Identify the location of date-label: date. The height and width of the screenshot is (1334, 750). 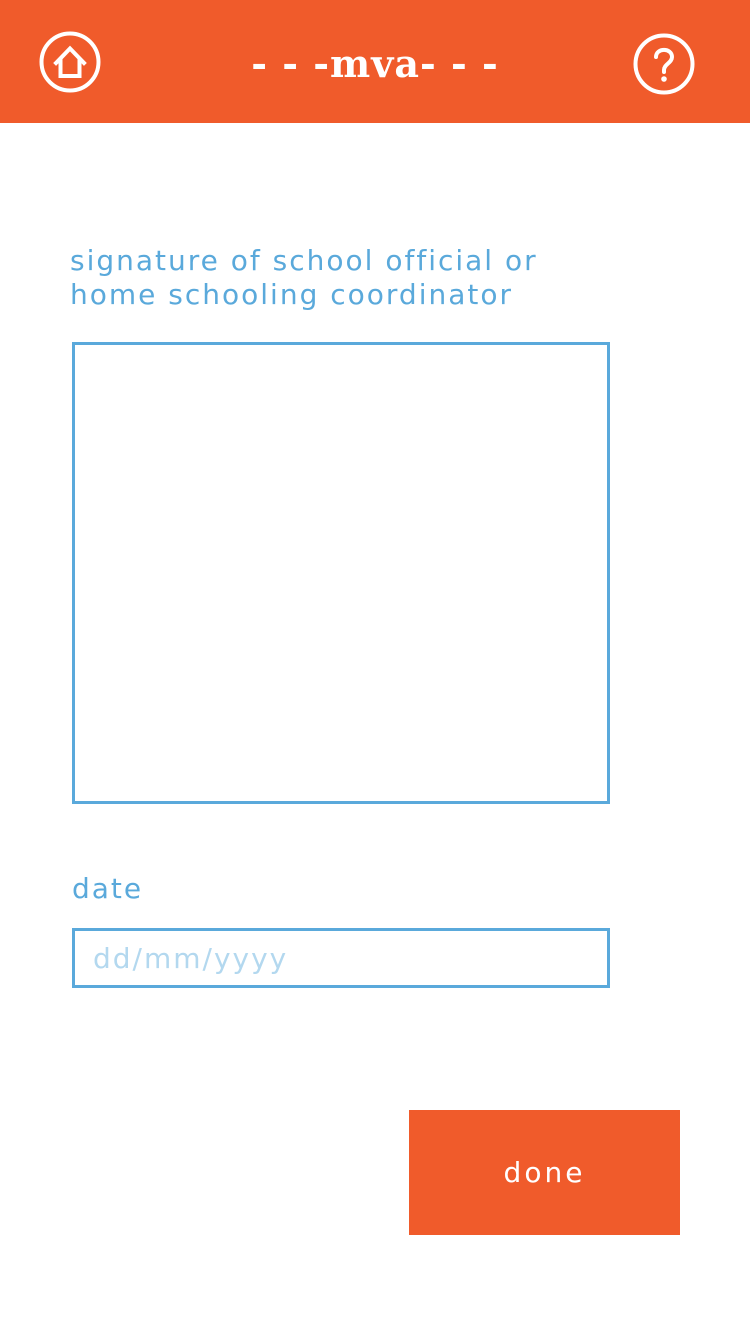
(108, 888).